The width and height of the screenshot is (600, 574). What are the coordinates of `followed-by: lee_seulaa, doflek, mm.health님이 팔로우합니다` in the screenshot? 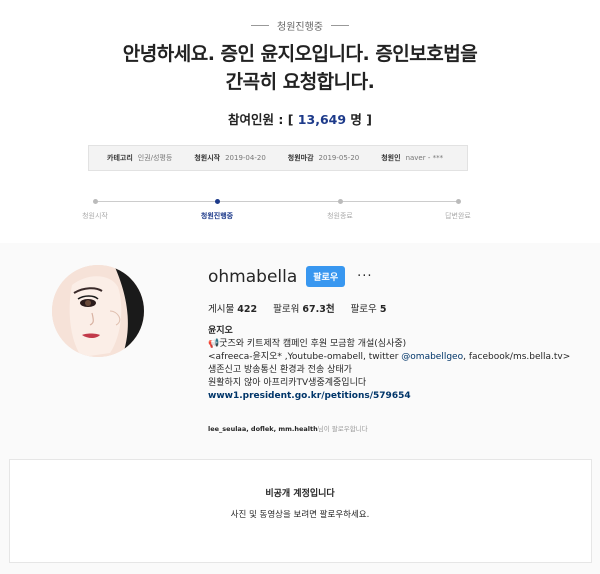 It's located at (288, 428).